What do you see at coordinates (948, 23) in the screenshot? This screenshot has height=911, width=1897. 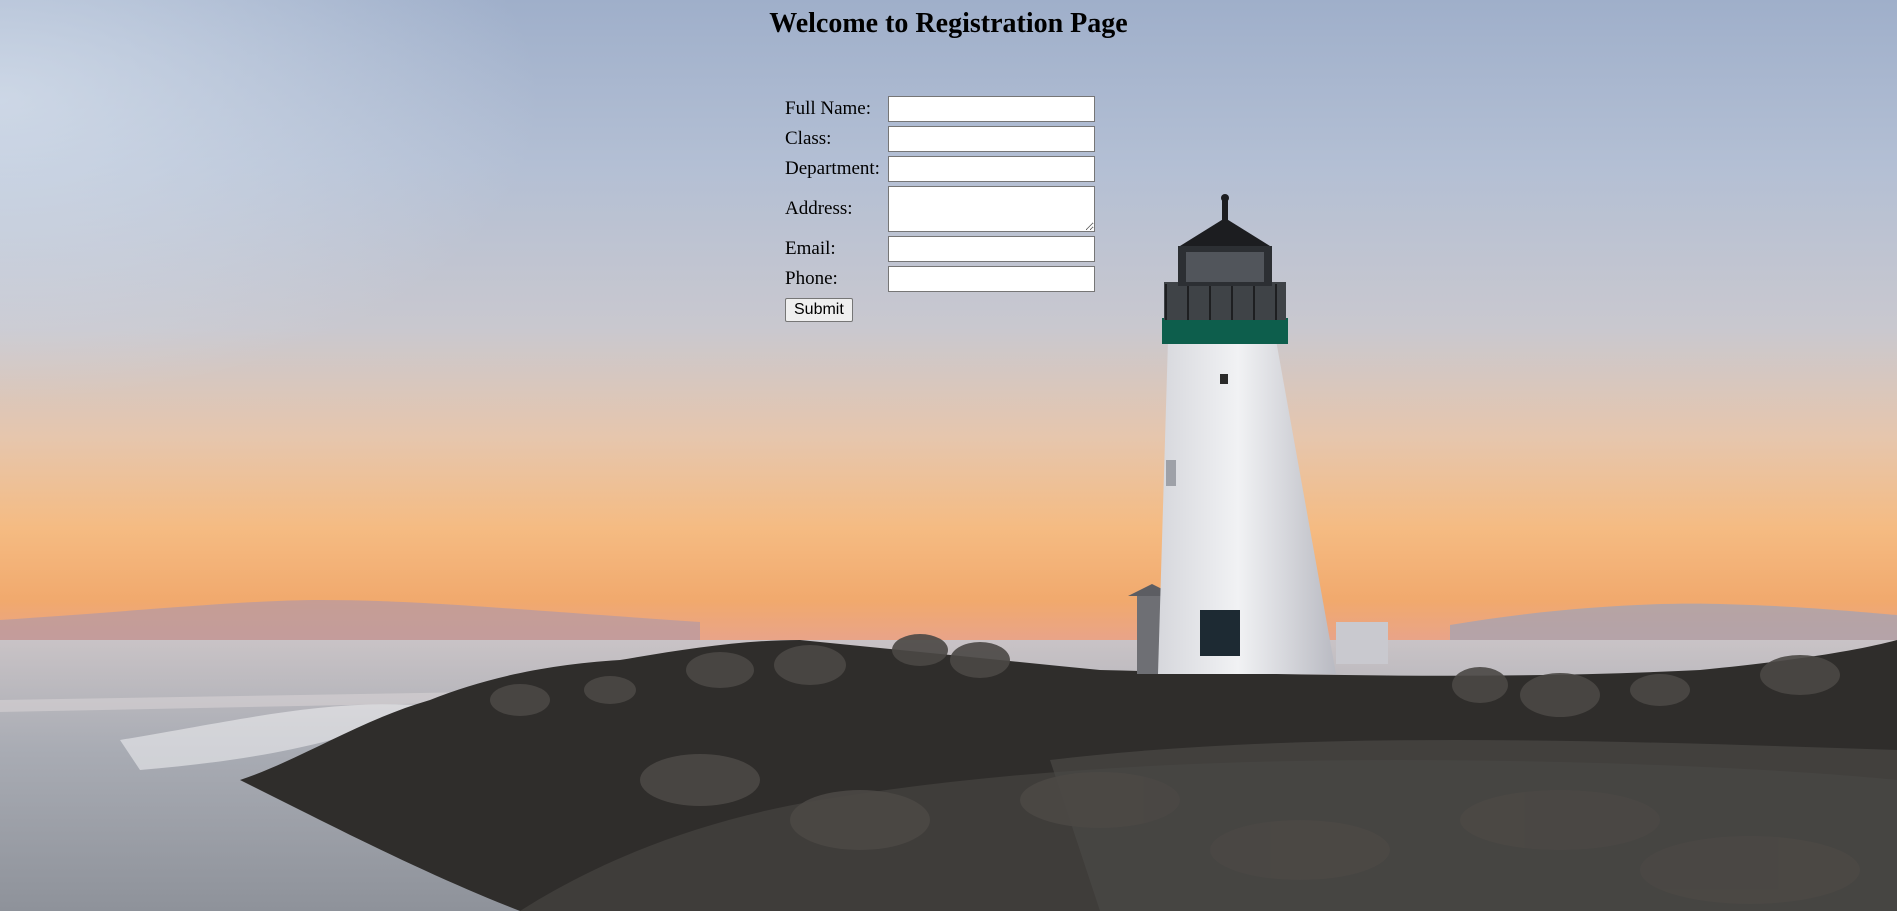 I see `page-title: Welcome to Registration Page` at bounding box center [948, 23].